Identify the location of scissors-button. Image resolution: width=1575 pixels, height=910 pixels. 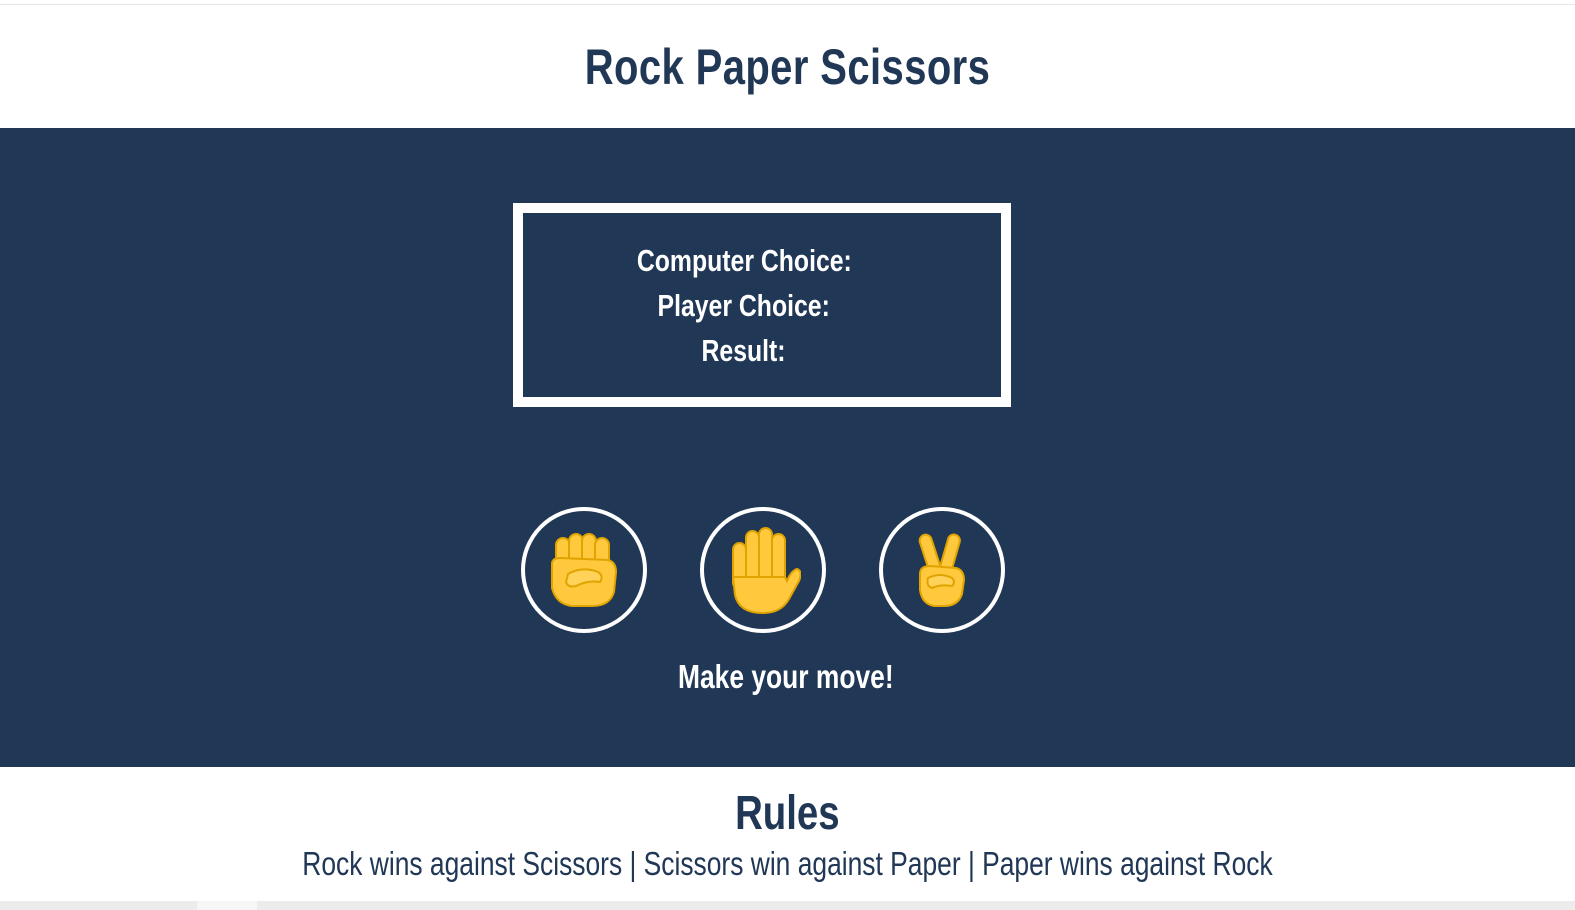
(942, 570).